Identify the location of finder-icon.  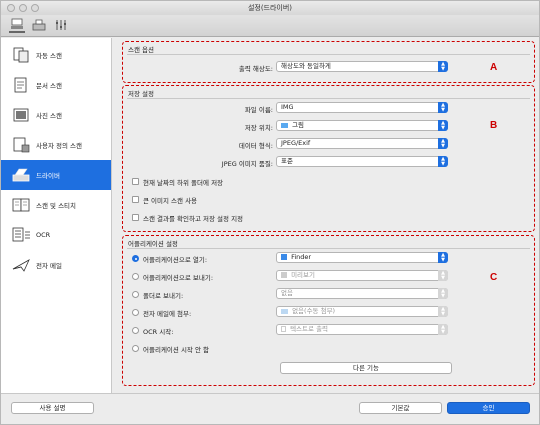
(284, 257).